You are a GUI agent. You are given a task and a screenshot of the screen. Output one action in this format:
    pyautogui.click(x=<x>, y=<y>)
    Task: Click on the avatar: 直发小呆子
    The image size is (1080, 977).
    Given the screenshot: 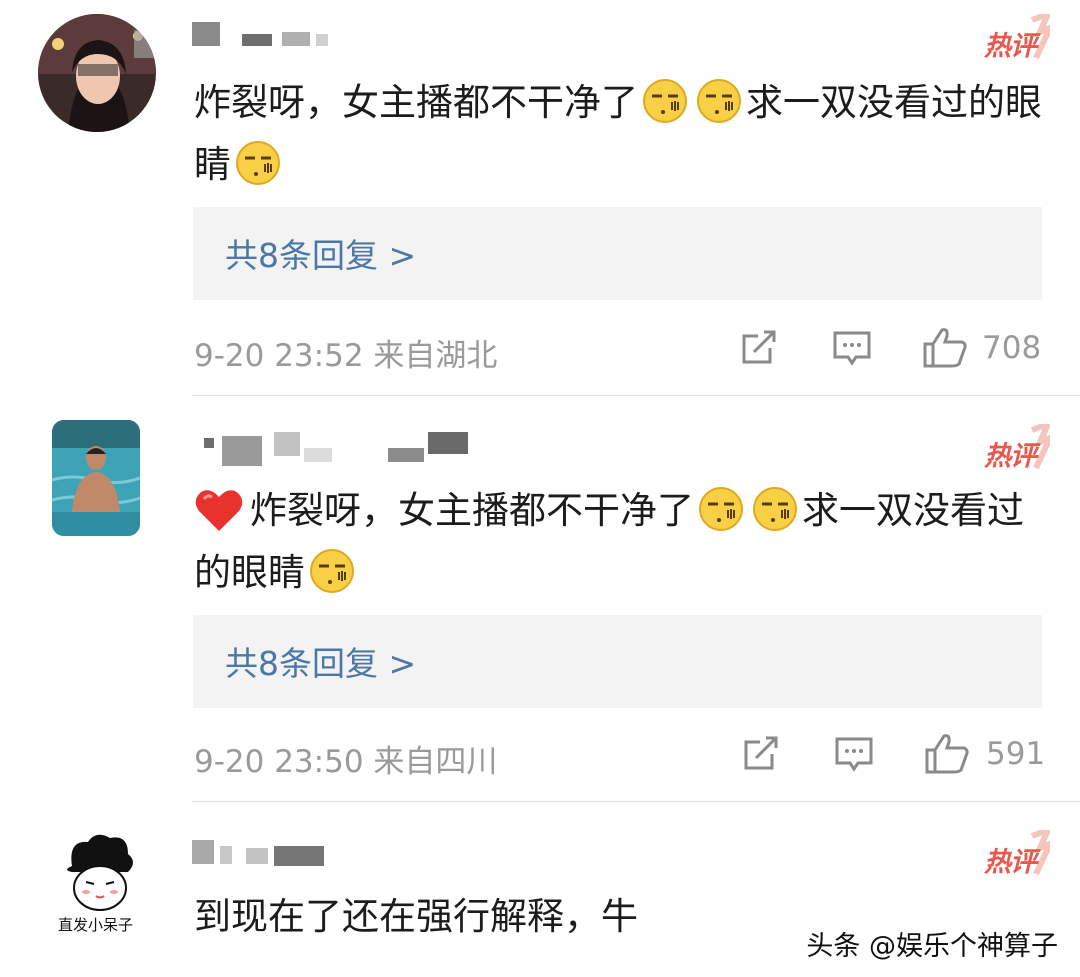 What is the action you would take?
    pyautogui.click(x=100, y=888)
    